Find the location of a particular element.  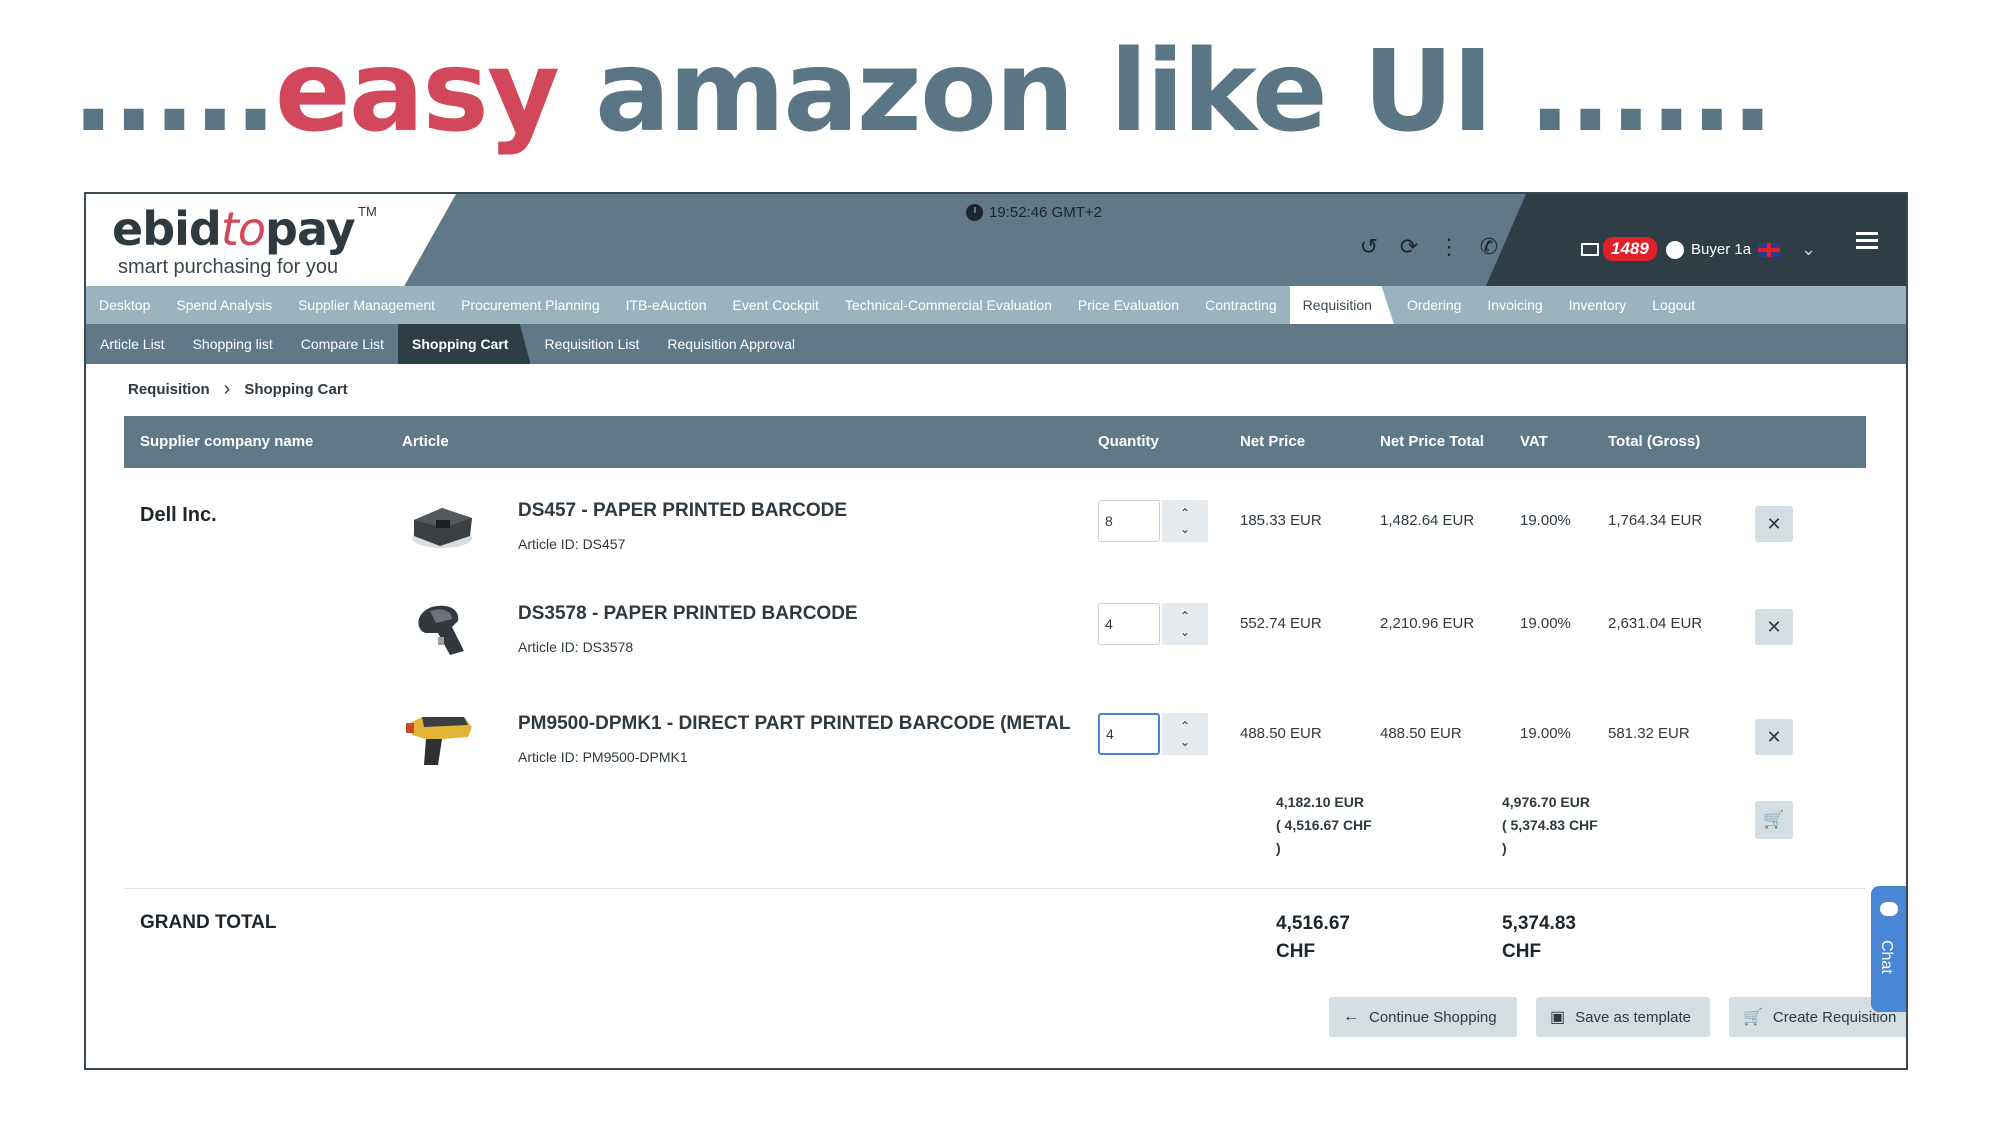

messages-button: 1489 is located at coordinates (1619, 249).